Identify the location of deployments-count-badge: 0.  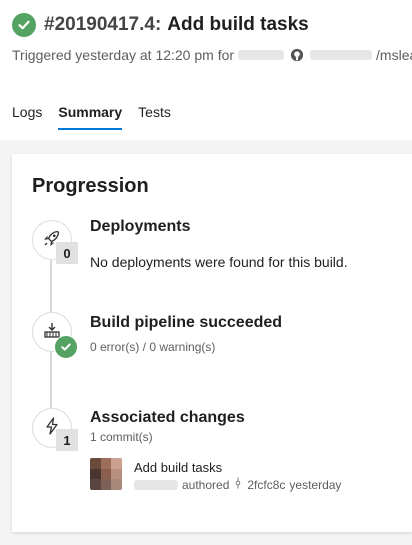
(67, 253).